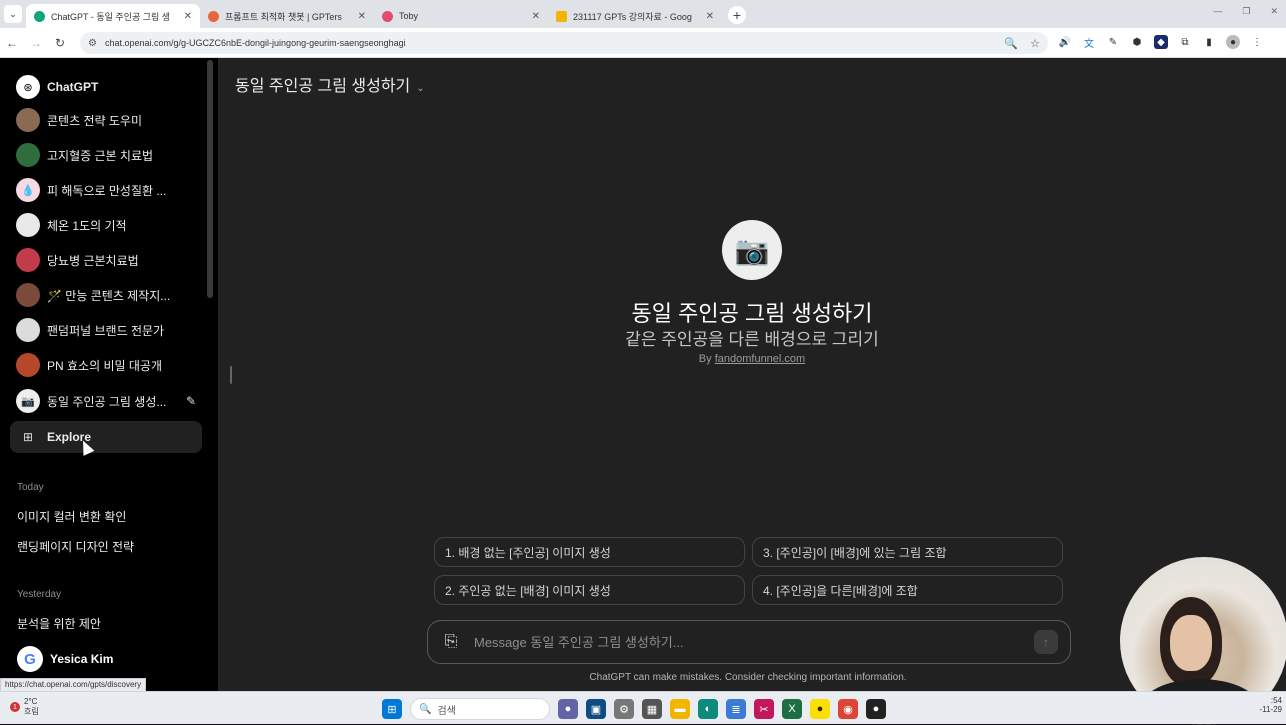  What do you see at coordinates (106, 437) in the screenshot?
I see `sidebar-item-explore: ⊞ Explore` at bounding box center [106, 437].